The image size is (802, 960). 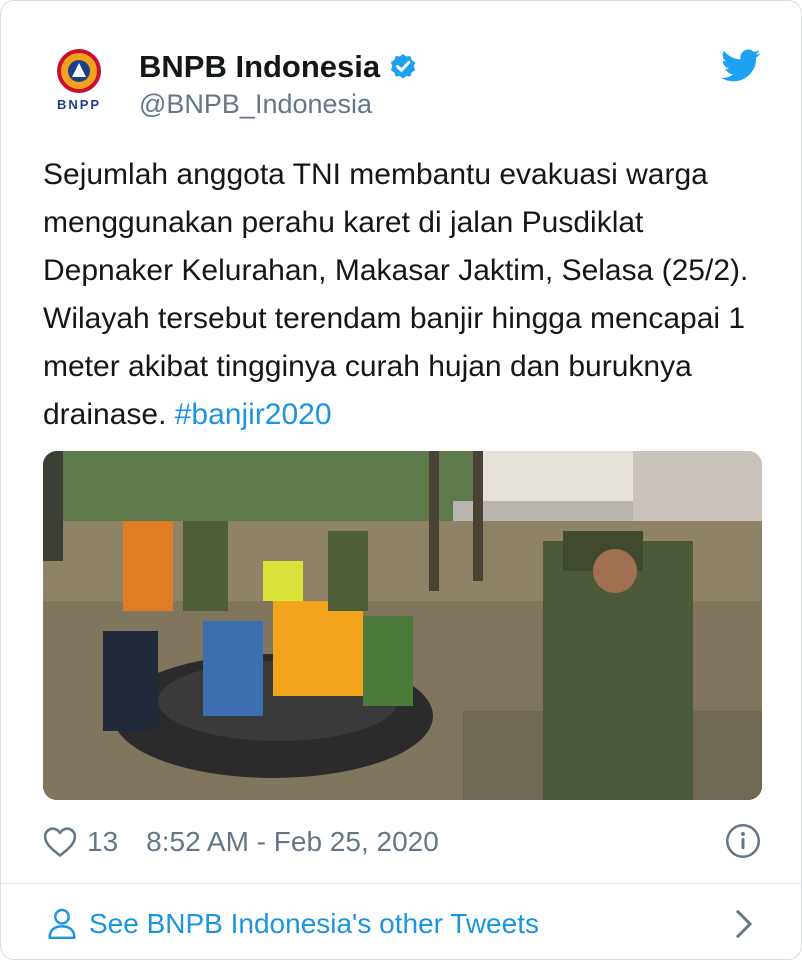 I want to click on bnpb-logo-icon: BNPP, so click(x=79, y=80).